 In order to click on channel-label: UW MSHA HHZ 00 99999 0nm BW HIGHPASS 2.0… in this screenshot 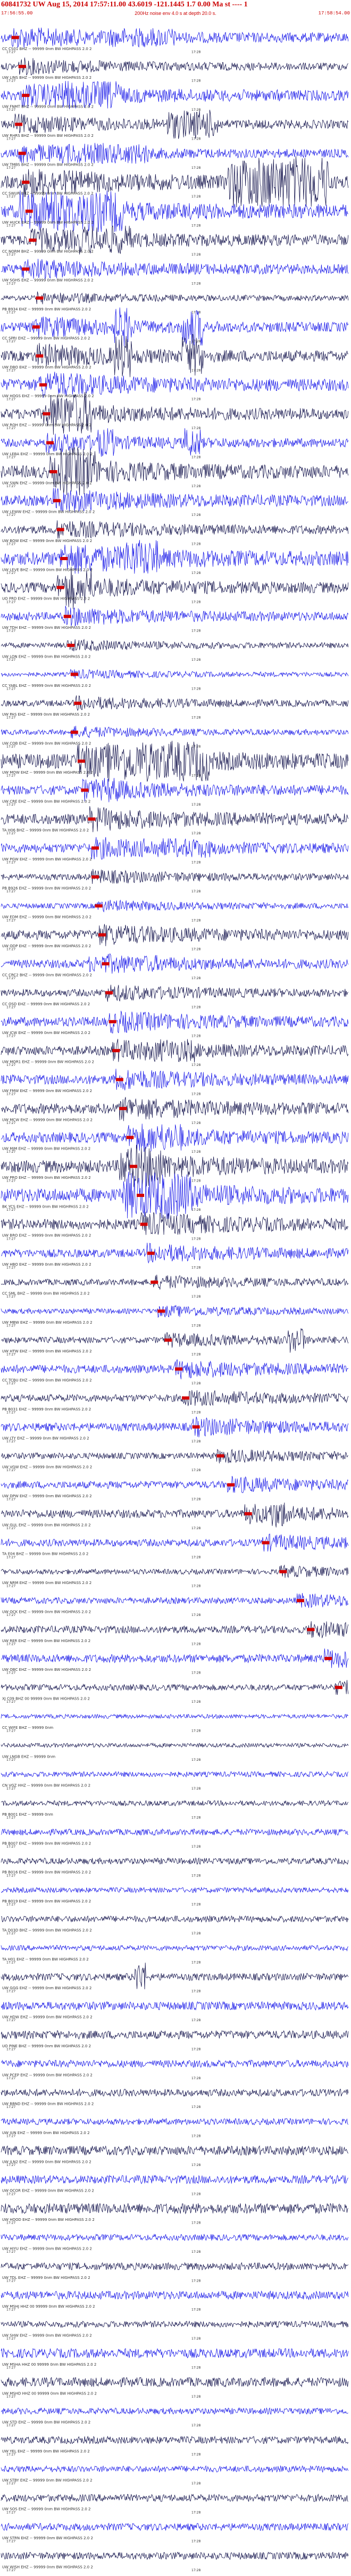, I will do `click(49, 2364)`.